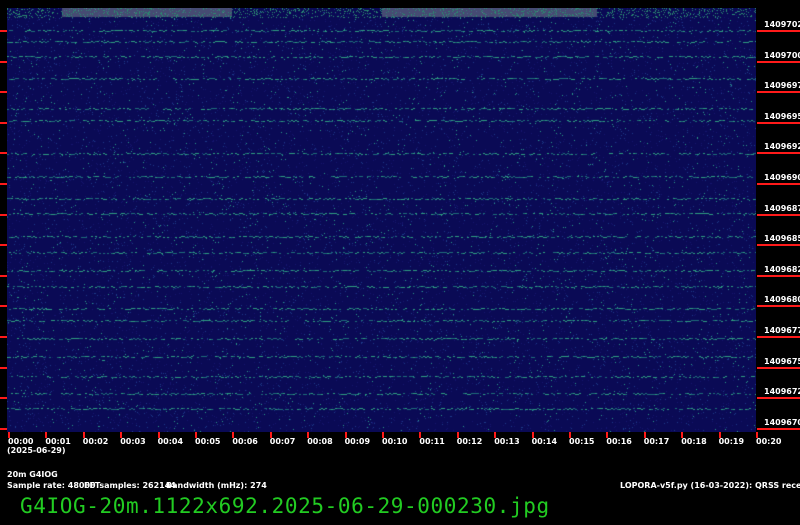  What do you see at coordinates (782, 422) in the screenshot?
I see `frequency-tick-label: 14096700` at bounding box center [782, 422].